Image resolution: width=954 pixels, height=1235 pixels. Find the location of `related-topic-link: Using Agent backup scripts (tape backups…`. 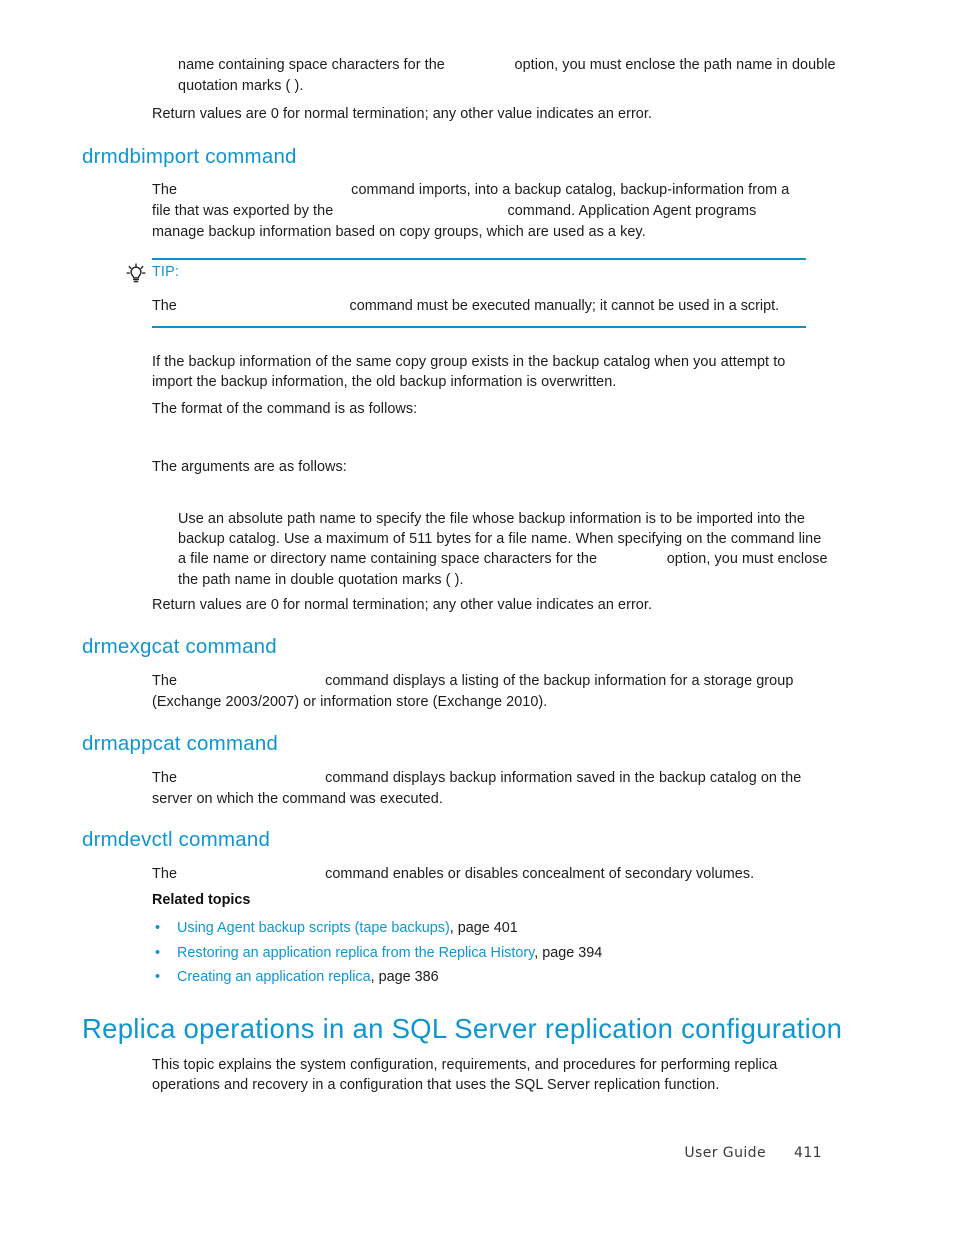

related-topic-link: Using Agent backup scripts (tape backups… is located at coordinates (313, 928).